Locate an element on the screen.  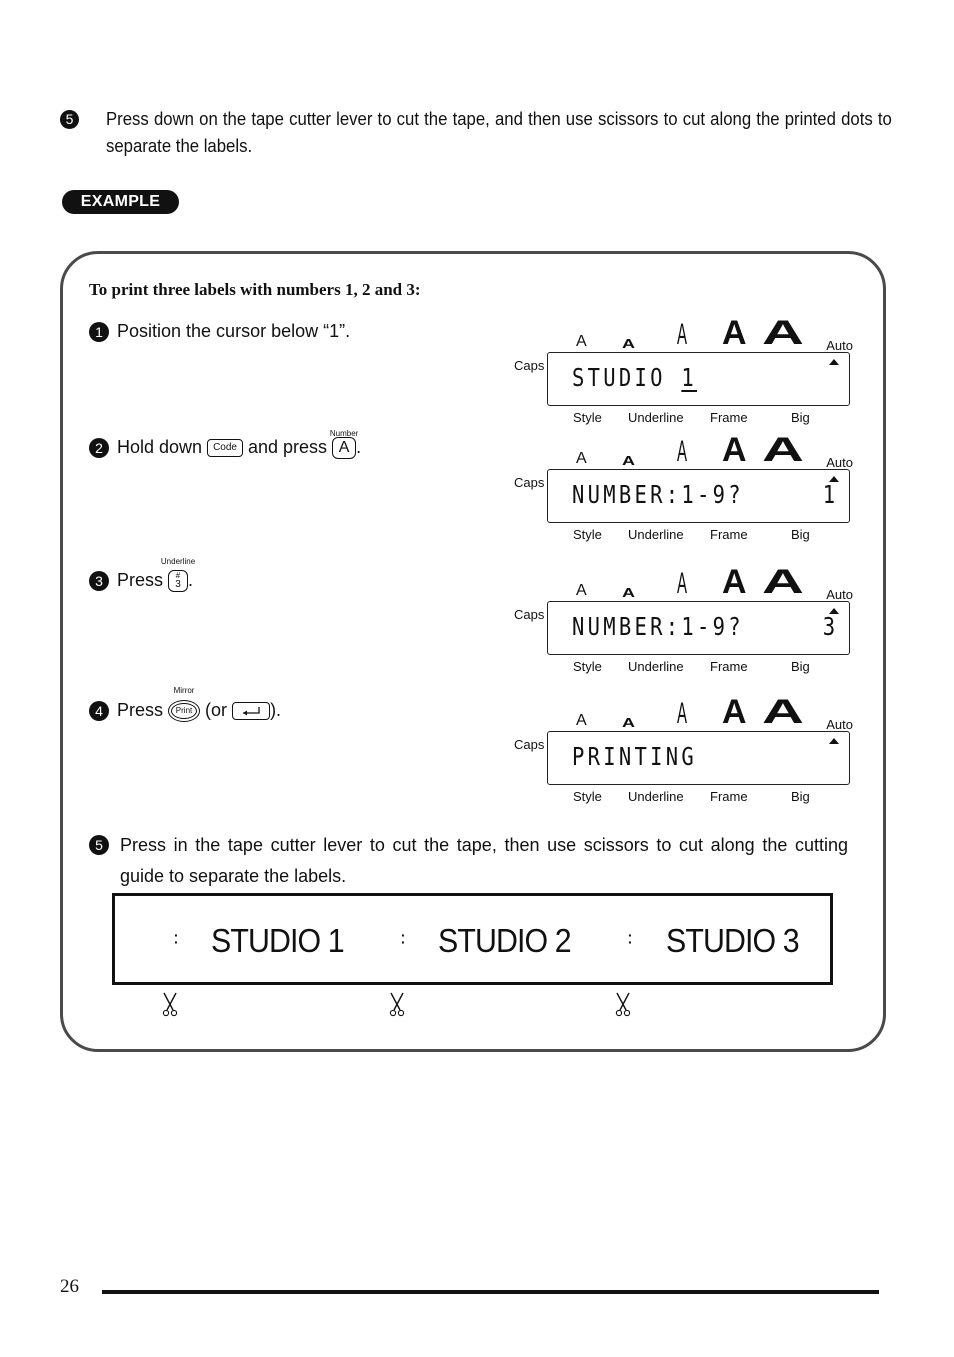
lcd-main-text: NUMBER:1-9? is located at coordinates (658, 494).